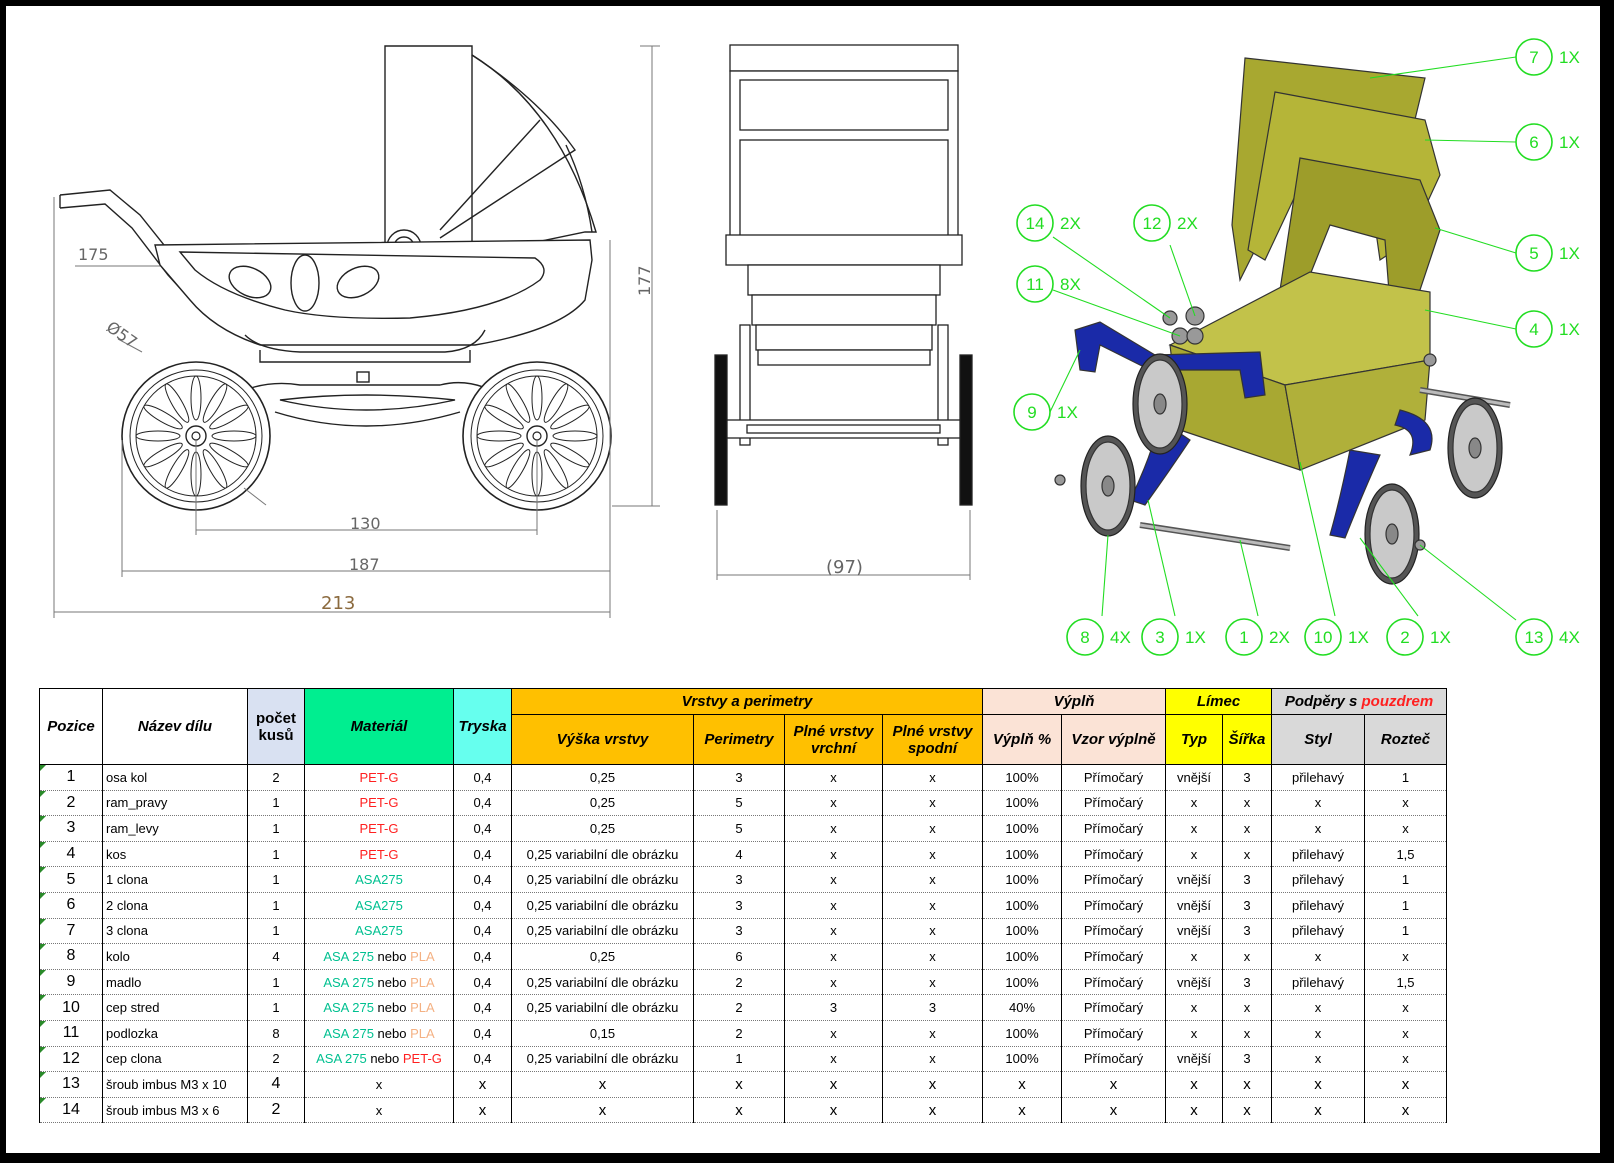  I want to click on col-styl: Styl, so click(1318, 739).